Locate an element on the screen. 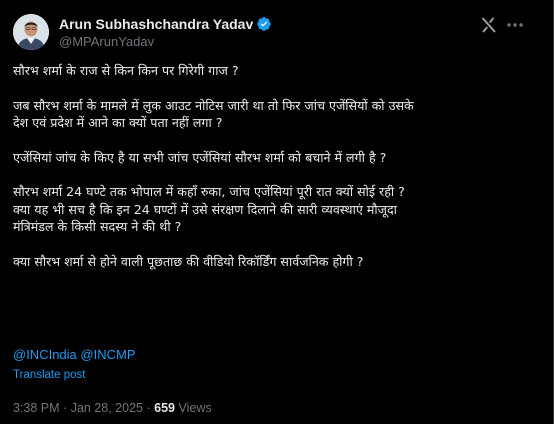 The height and width of the screenshot is (424, 554). views-label: Views is located at coordinates (195, 408).